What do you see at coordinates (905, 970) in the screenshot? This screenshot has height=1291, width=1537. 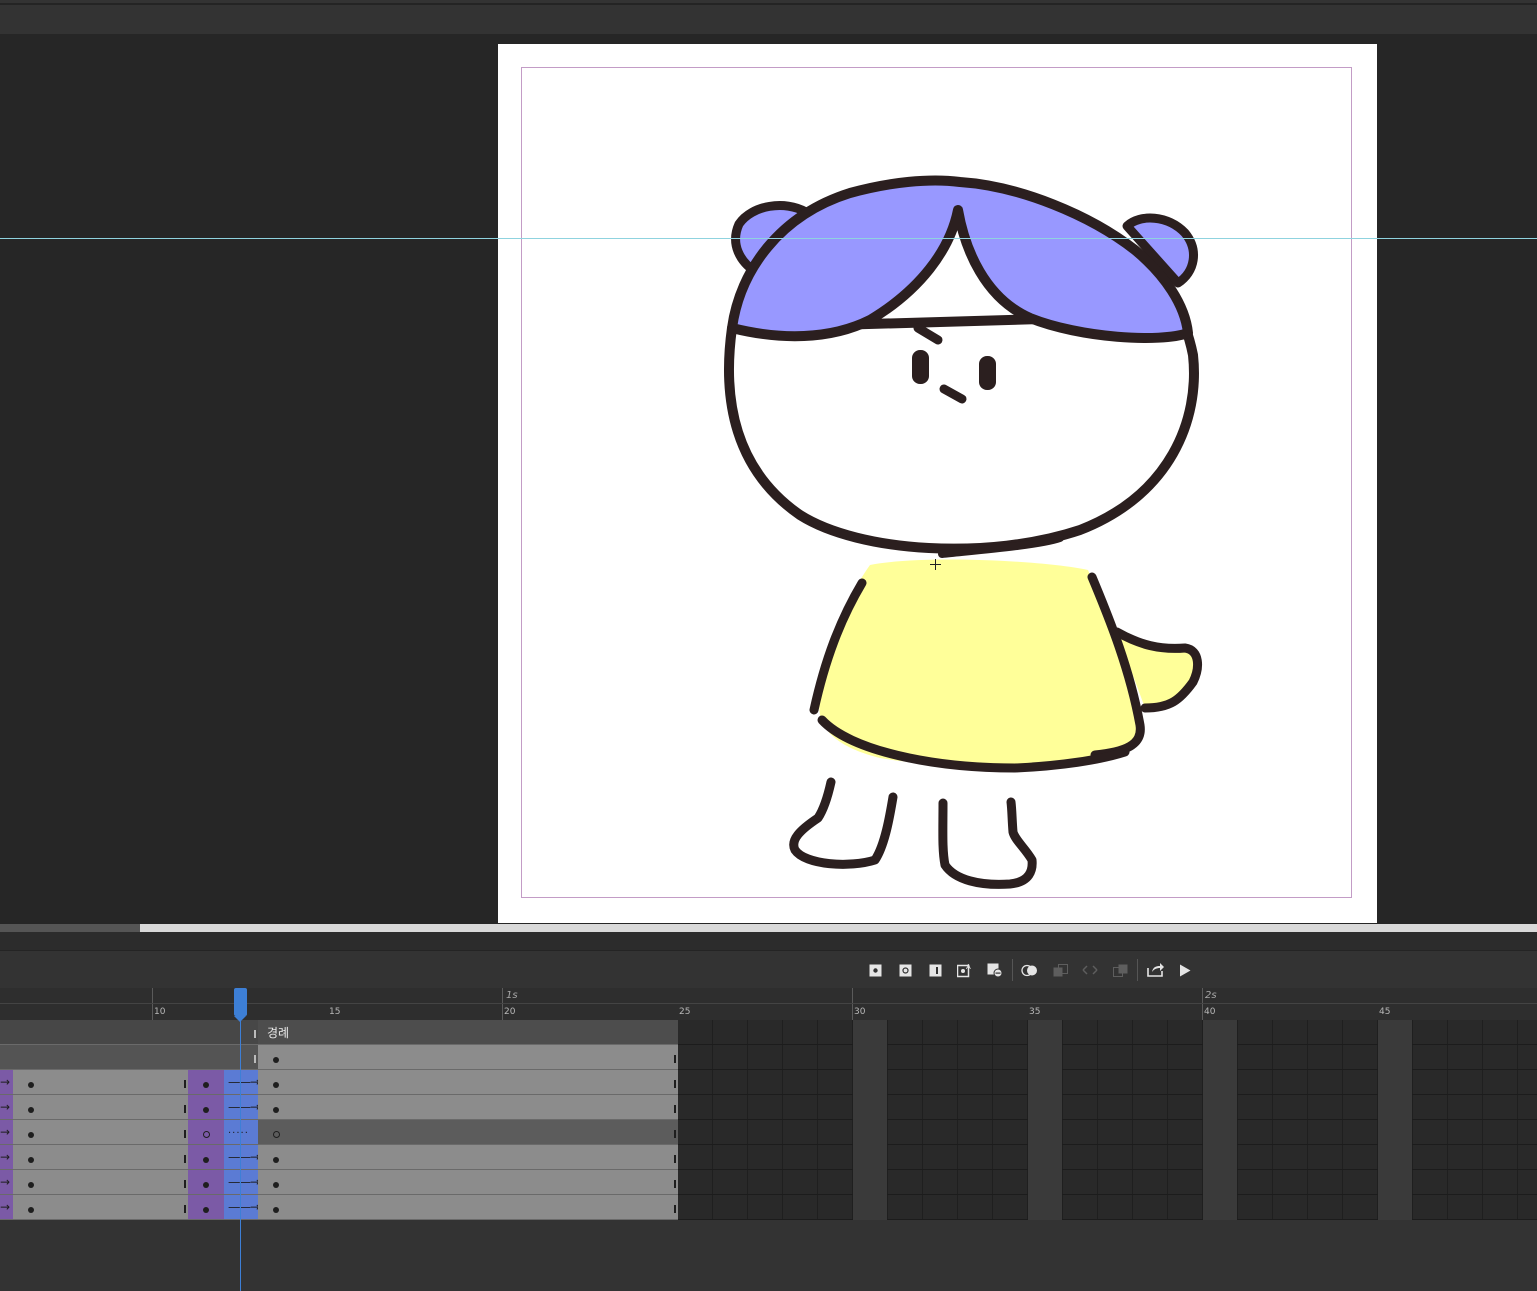 I see `insert-blank-keyframe-icon` at bounding box center [905, 970].